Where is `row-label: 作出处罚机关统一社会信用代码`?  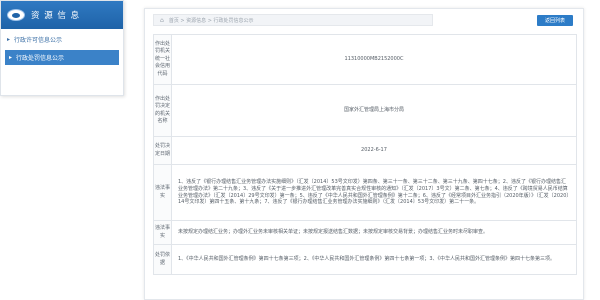 row-label: 作出处罚机关统一社会信用代码 is located at coordinates (162, 59).